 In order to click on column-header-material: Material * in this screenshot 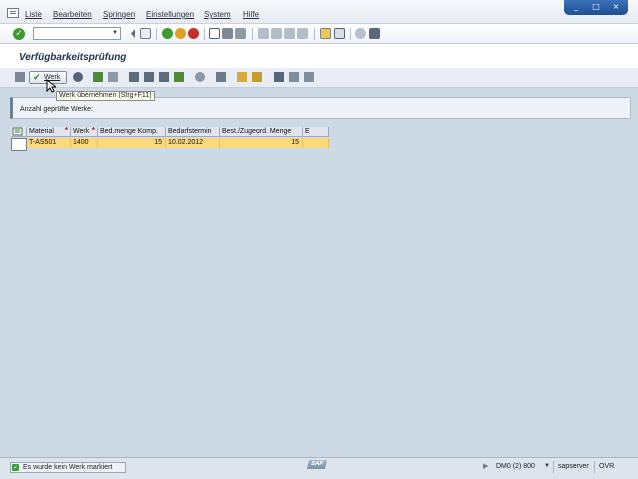, I will do `click(49, 131)`.